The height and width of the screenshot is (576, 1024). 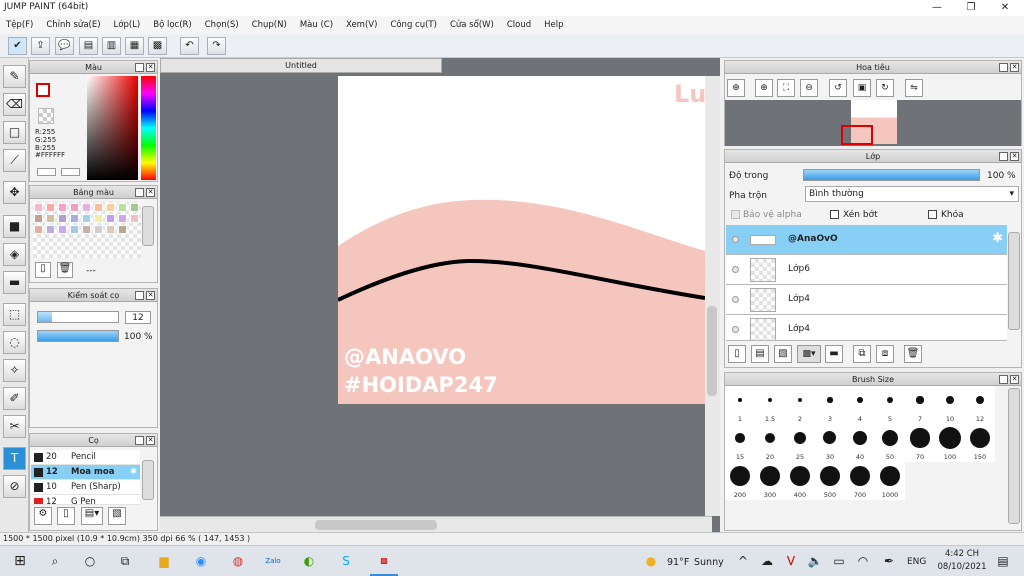 I want to click on windows-start-icon: ⊞, so click(x=20, y=561).